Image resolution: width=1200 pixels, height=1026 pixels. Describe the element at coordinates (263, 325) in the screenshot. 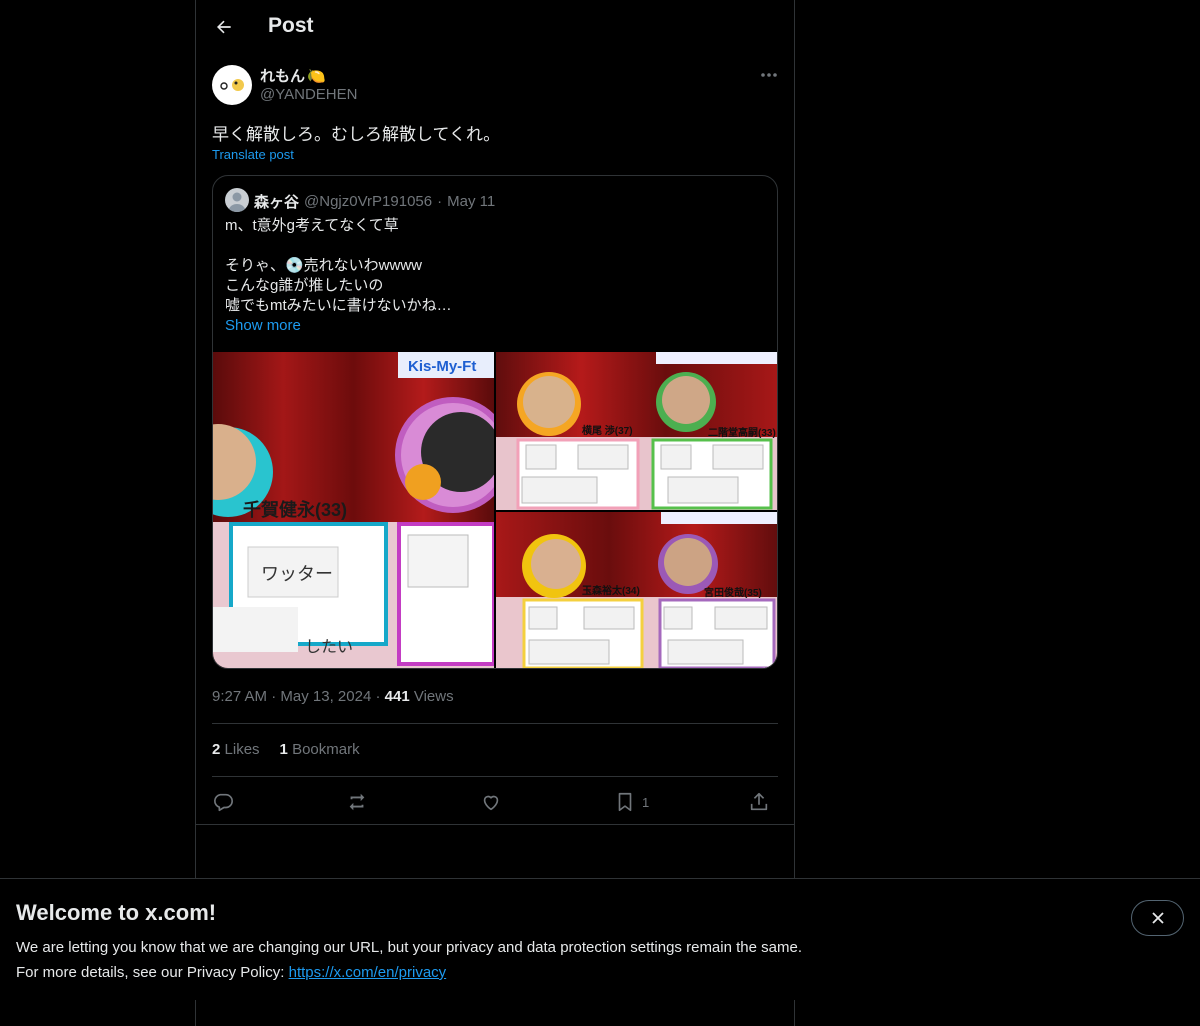

I see `show-more-link: Show more` at that location.